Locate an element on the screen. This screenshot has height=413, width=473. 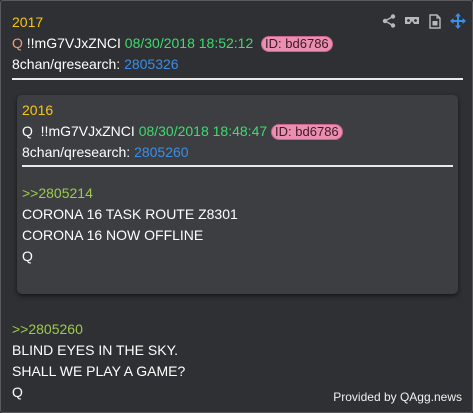
move-arrows-icon is located at coordinates (458, 21).